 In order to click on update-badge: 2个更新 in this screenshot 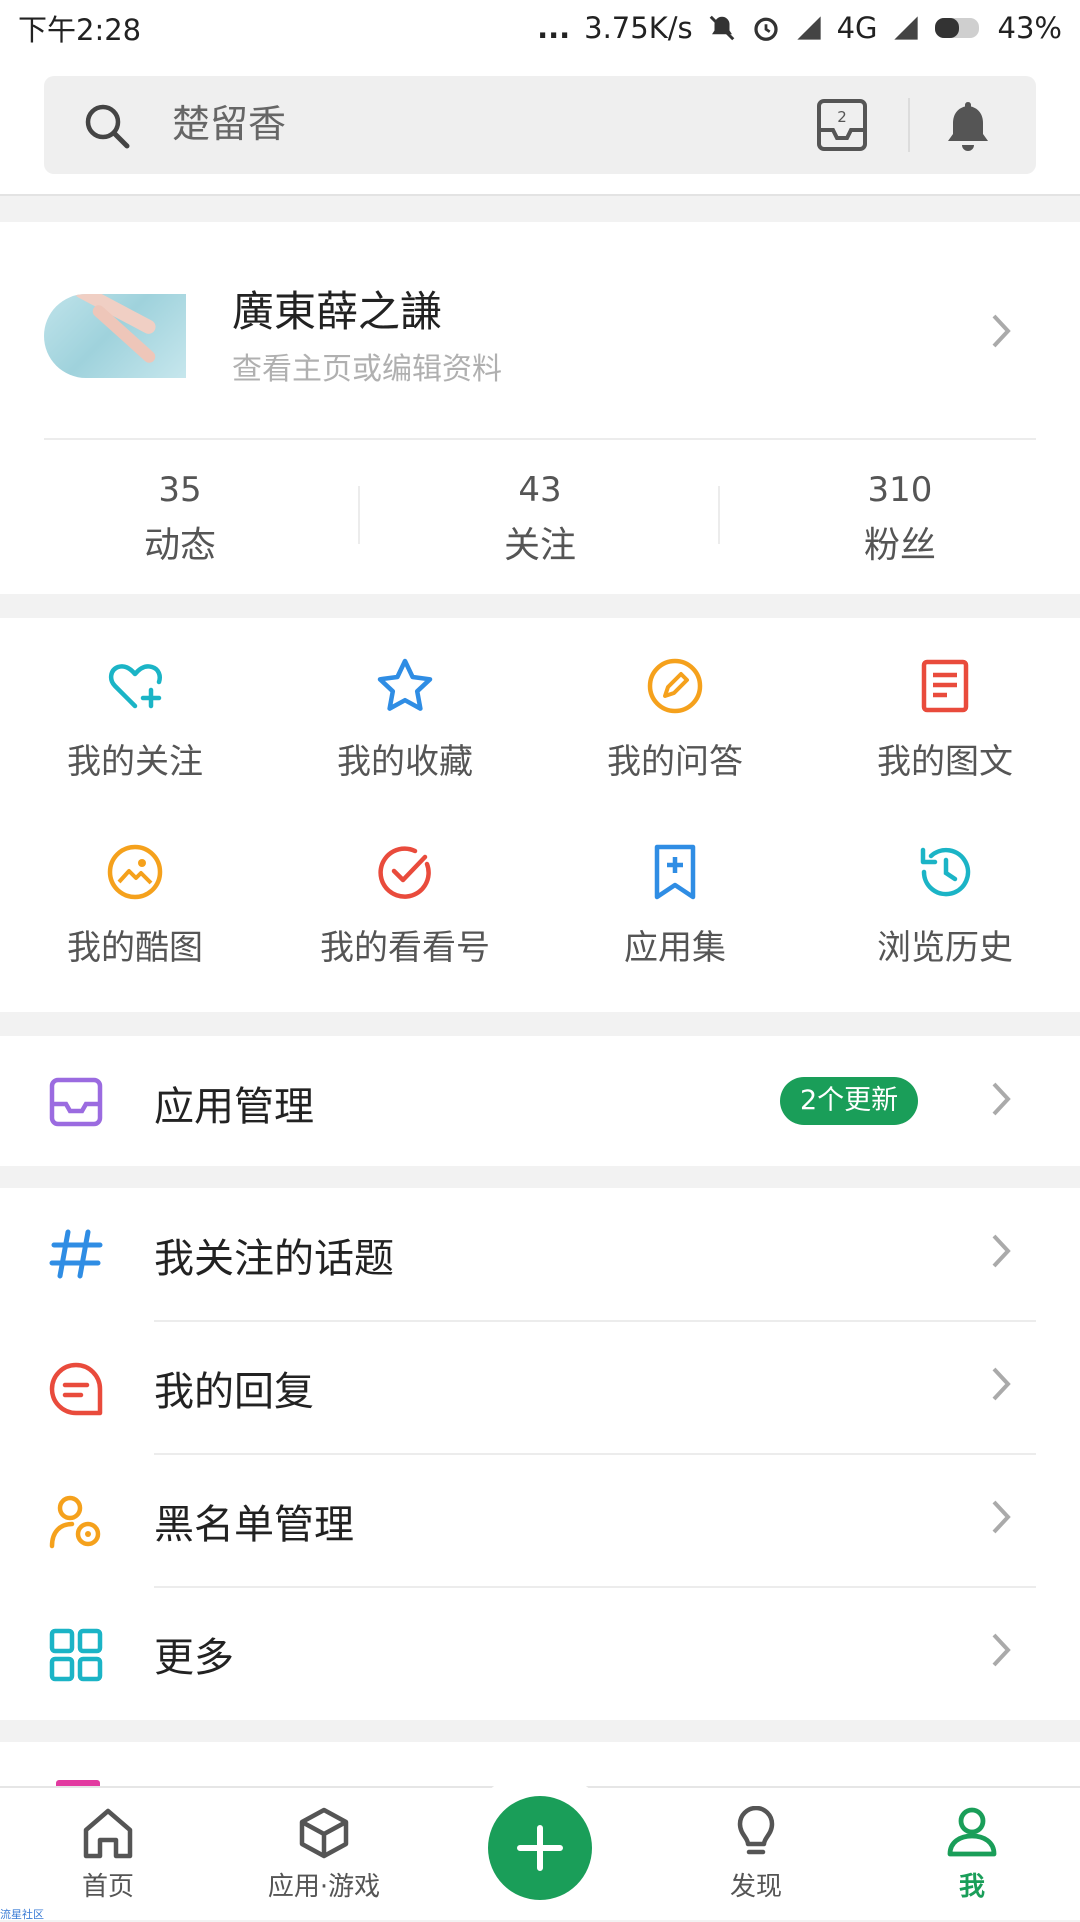, I will do `click(849, 1101)`.